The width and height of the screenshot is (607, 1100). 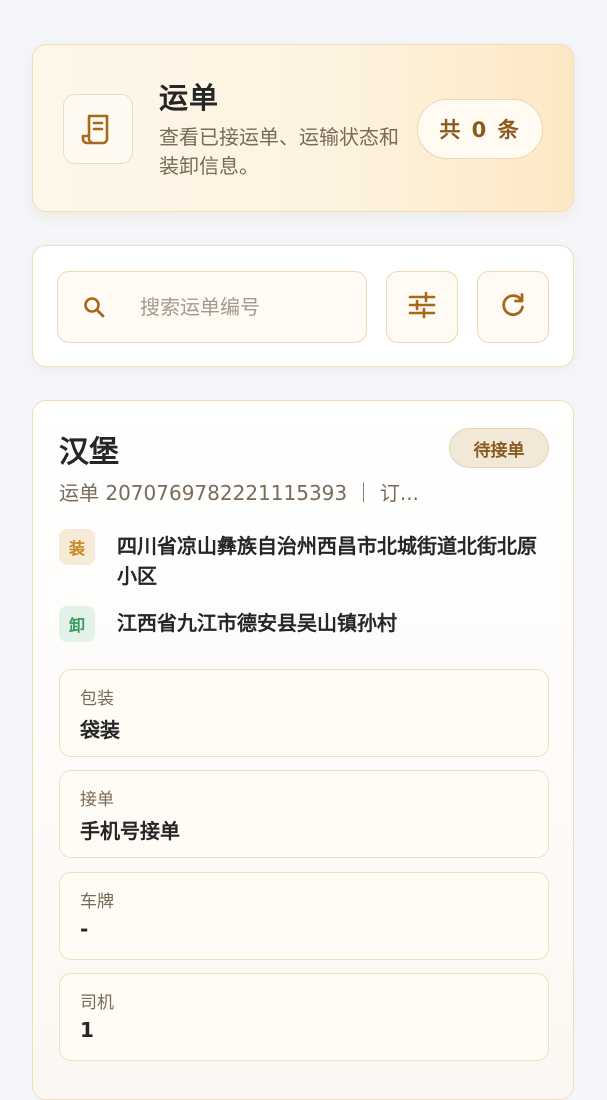 I want to click on order-title: 汉堡, so click(x=89, y=452).